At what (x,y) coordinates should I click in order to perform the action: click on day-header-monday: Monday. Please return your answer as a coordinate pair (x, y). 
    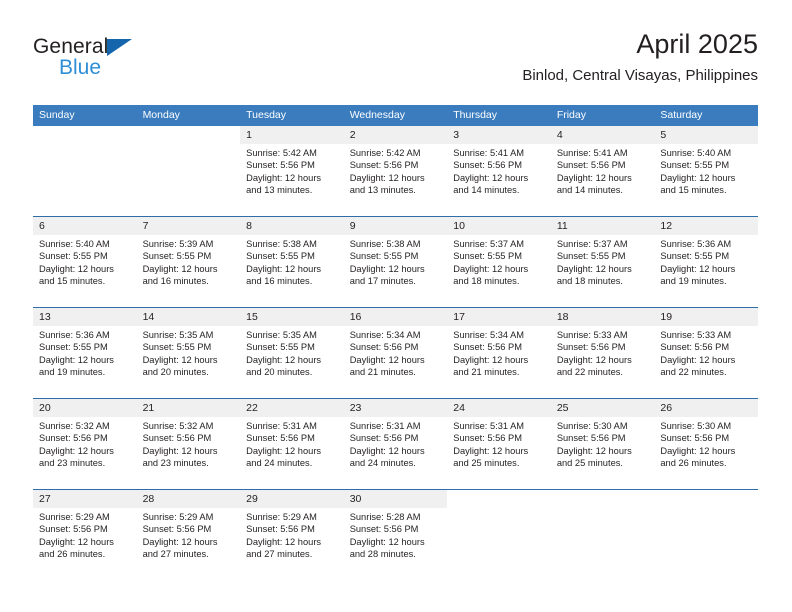
    Looking at the image, I should click on (161, 115).